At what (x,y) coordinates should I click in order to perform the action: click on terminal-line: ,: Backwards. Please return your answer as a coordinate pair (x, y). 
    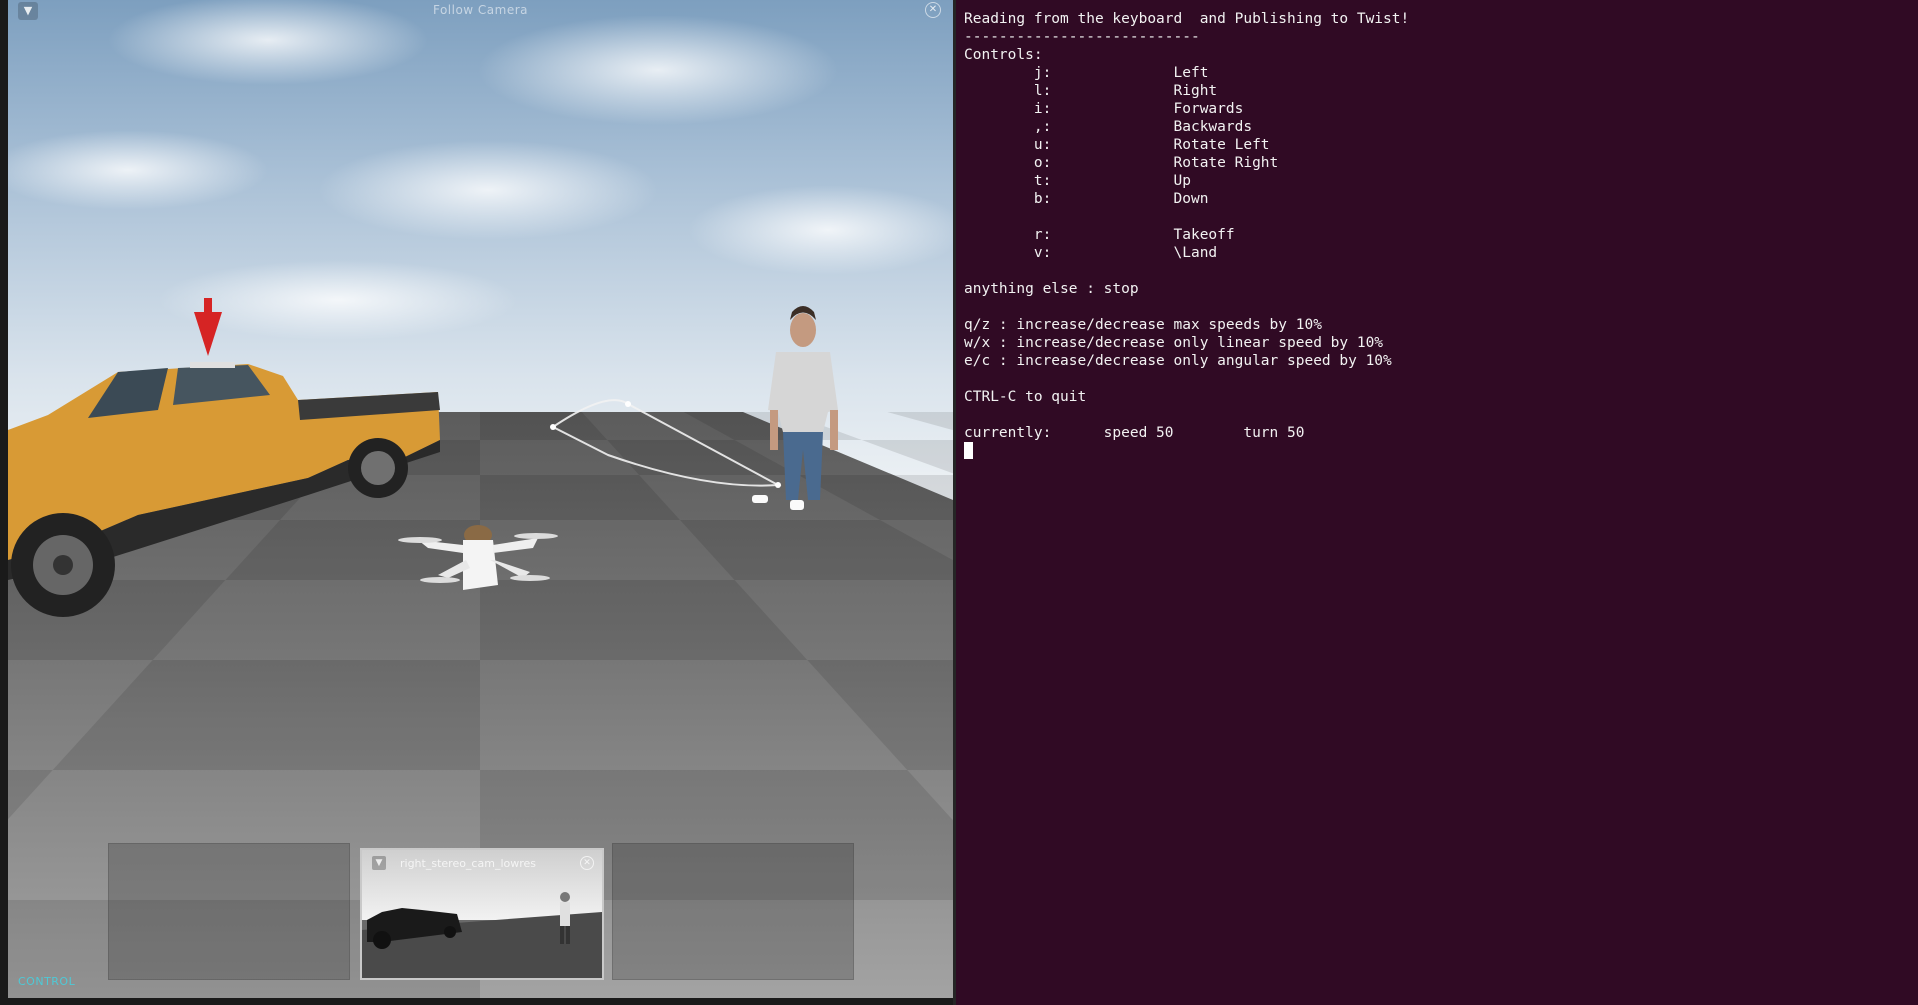
    Looking at the image, I should click on (1108, 127).